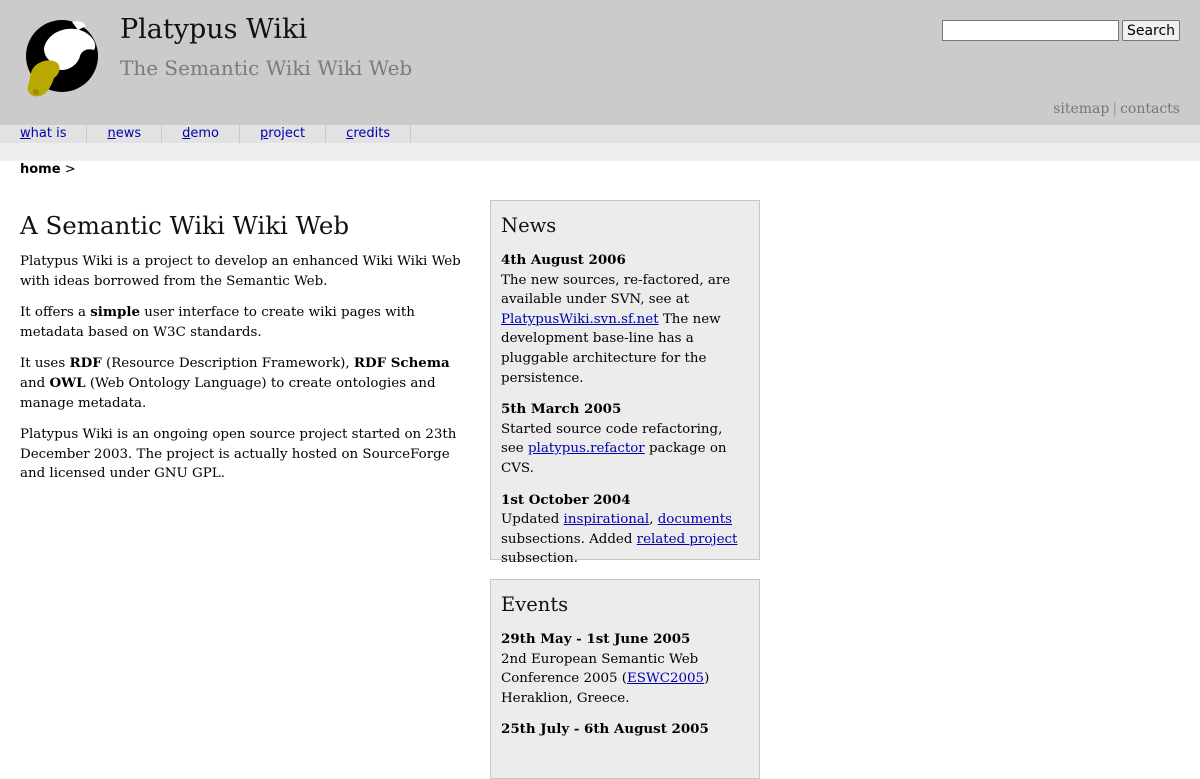  I want to click on page-title: A Semantic Wiki Wiki Web, so click(185, 225).